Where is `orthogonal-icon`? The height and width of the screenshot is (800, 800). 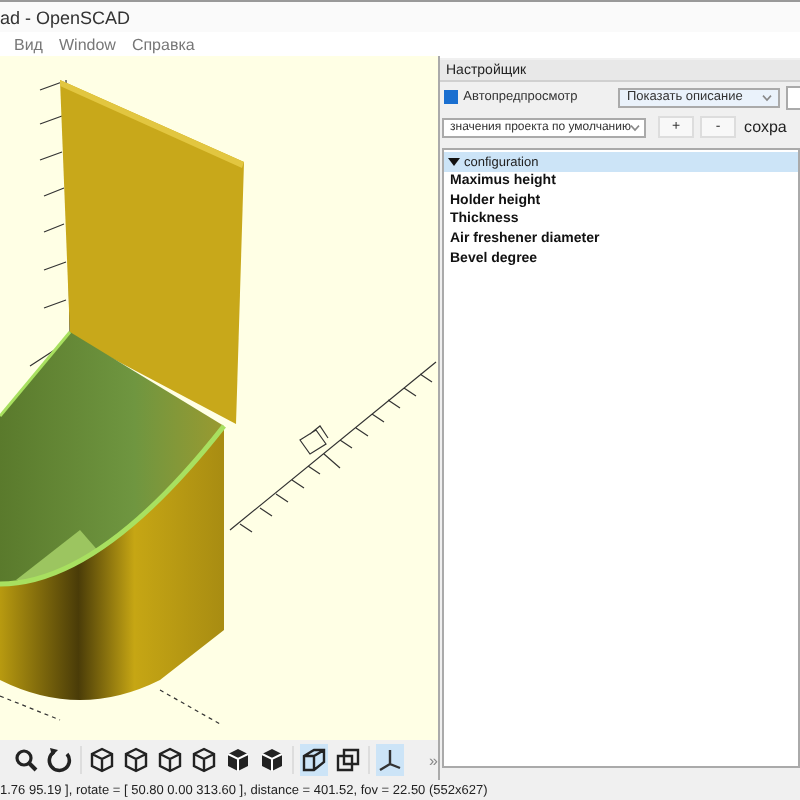
orthogonal-icon is located at coordinates (347, 760).